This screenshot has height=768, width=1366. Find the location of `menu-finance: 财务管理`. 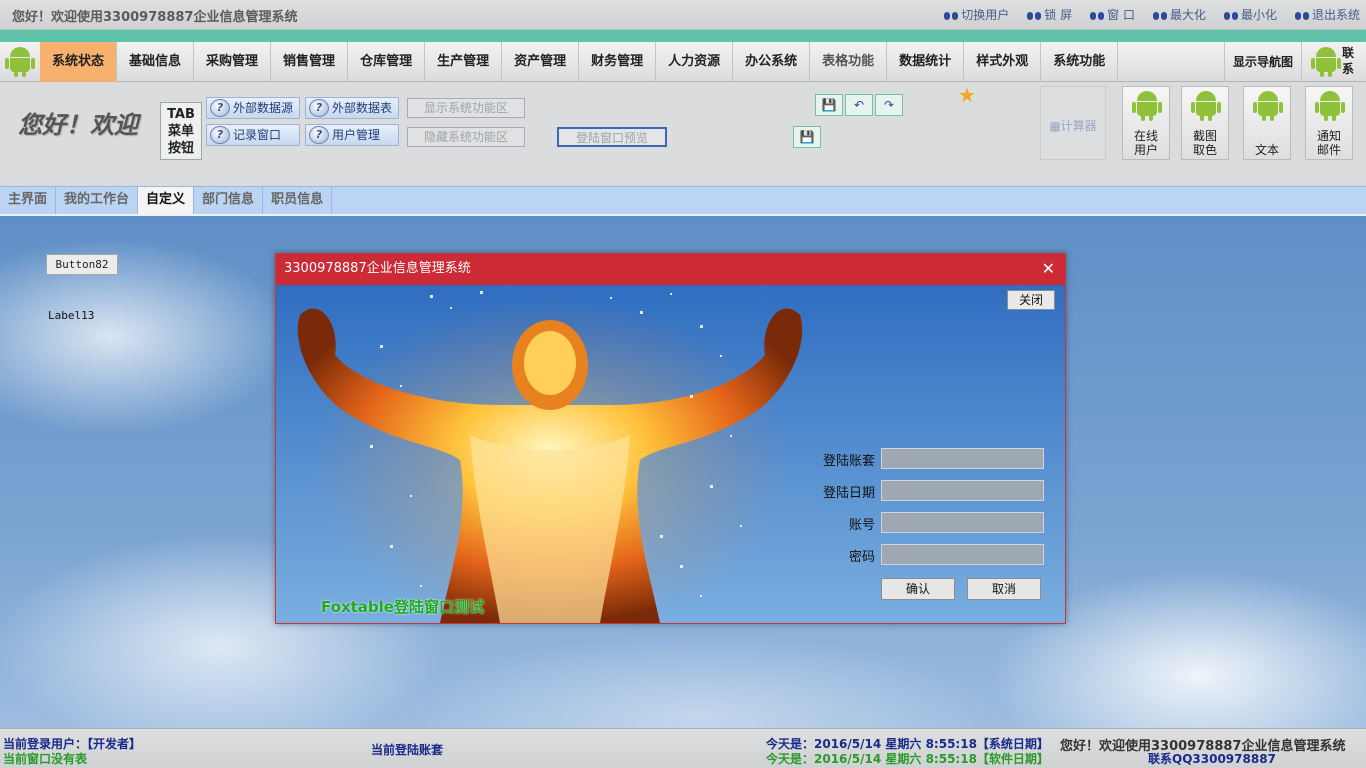

menu-finance: 财务管理 is located at coordinates (618, 62).